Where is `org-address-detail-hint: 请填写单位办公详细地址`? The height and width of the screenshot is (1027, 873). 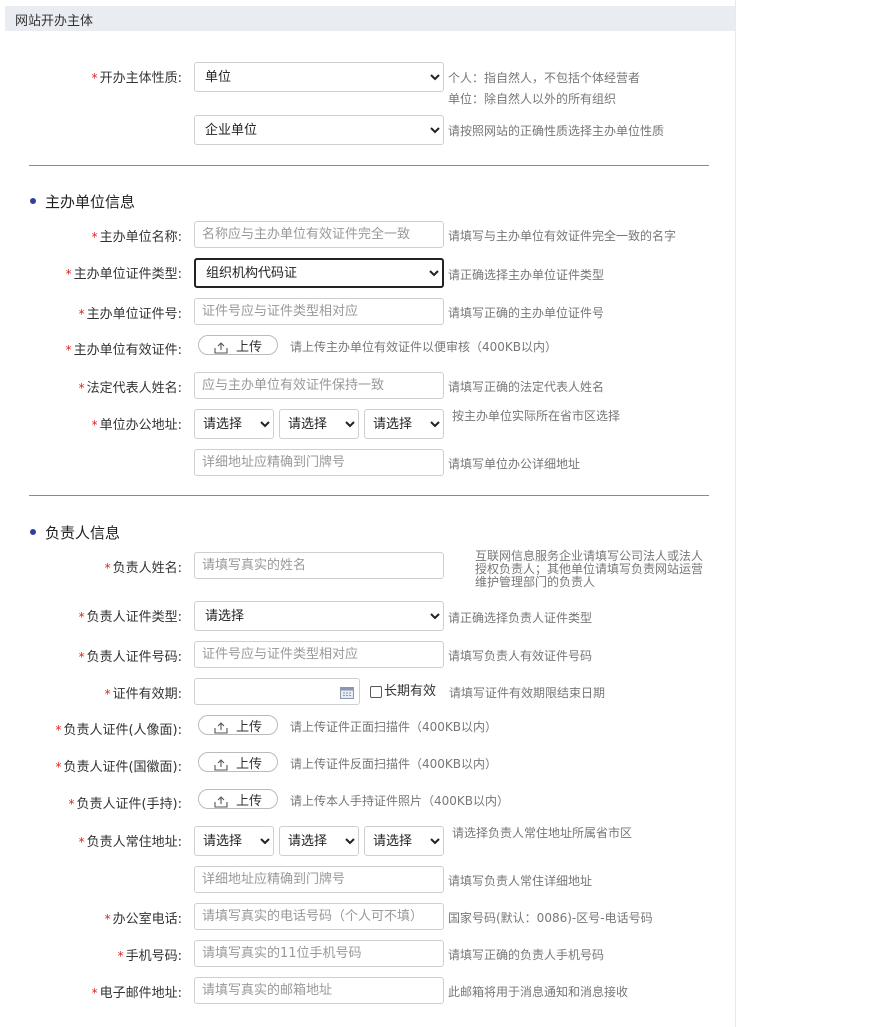 org-address-detail-hint: 请填写单位办公详细地址 is located at coordinates (514, 464).